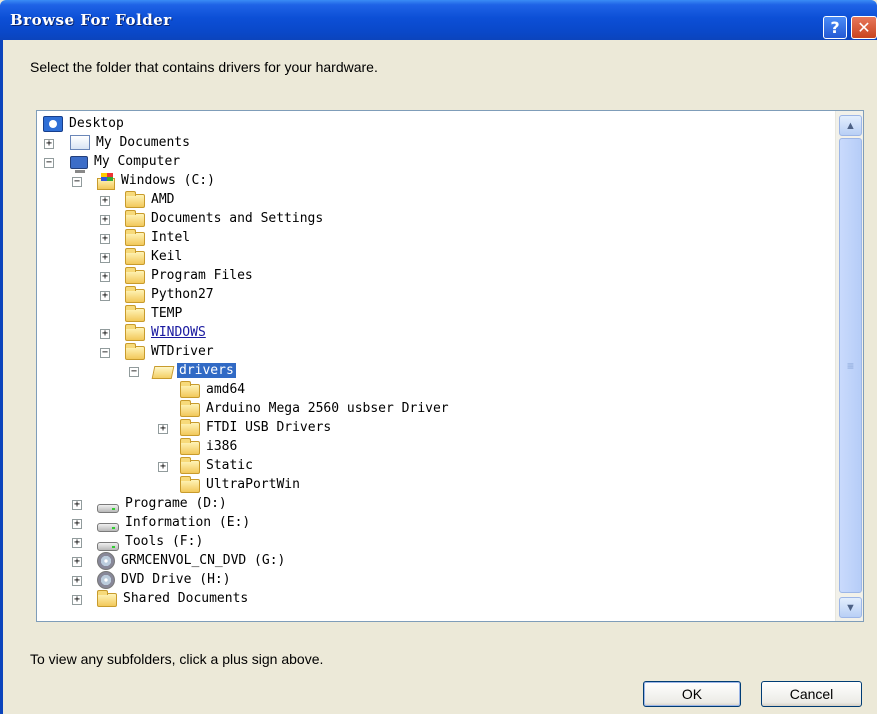  Describe the element at coordinates (163, 372) in the screenshot. I see `folder-open-icon` at that location.